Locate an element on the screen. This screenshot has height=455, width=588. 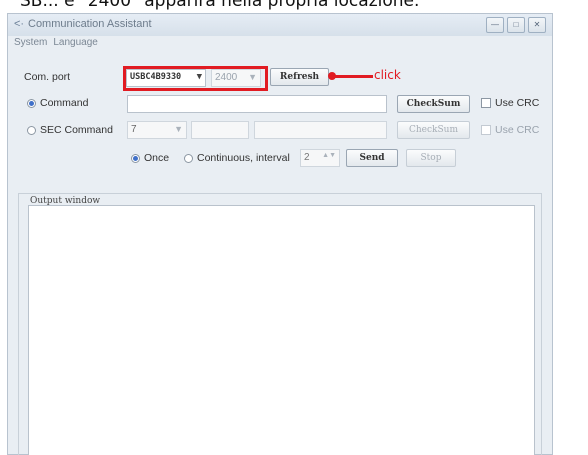
close-icon: ✕ is located at coordinates (537, 25).